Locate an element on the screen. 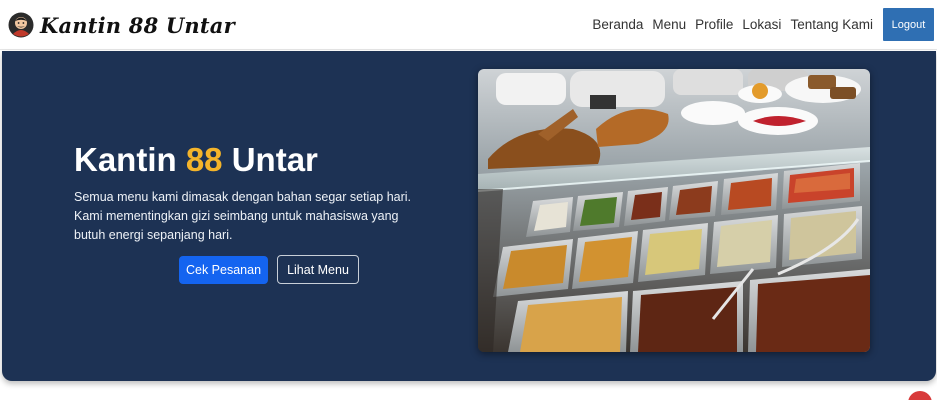  logout-button: Logout is located at coordinates (908, 24).